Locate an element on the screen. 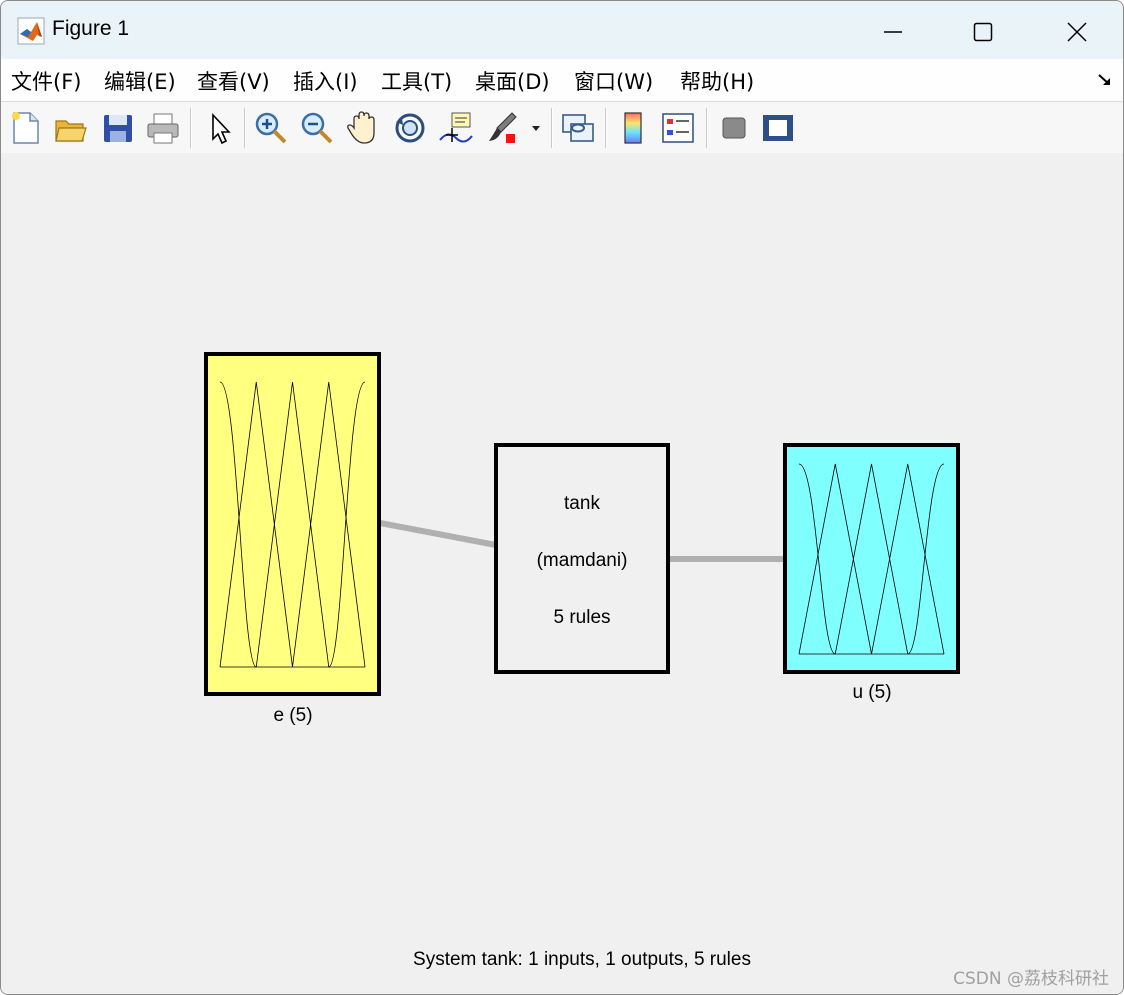 The height and width of the screenshot is (995, 1124). show-plot-tools-icon is located at coordinates (778, 128).